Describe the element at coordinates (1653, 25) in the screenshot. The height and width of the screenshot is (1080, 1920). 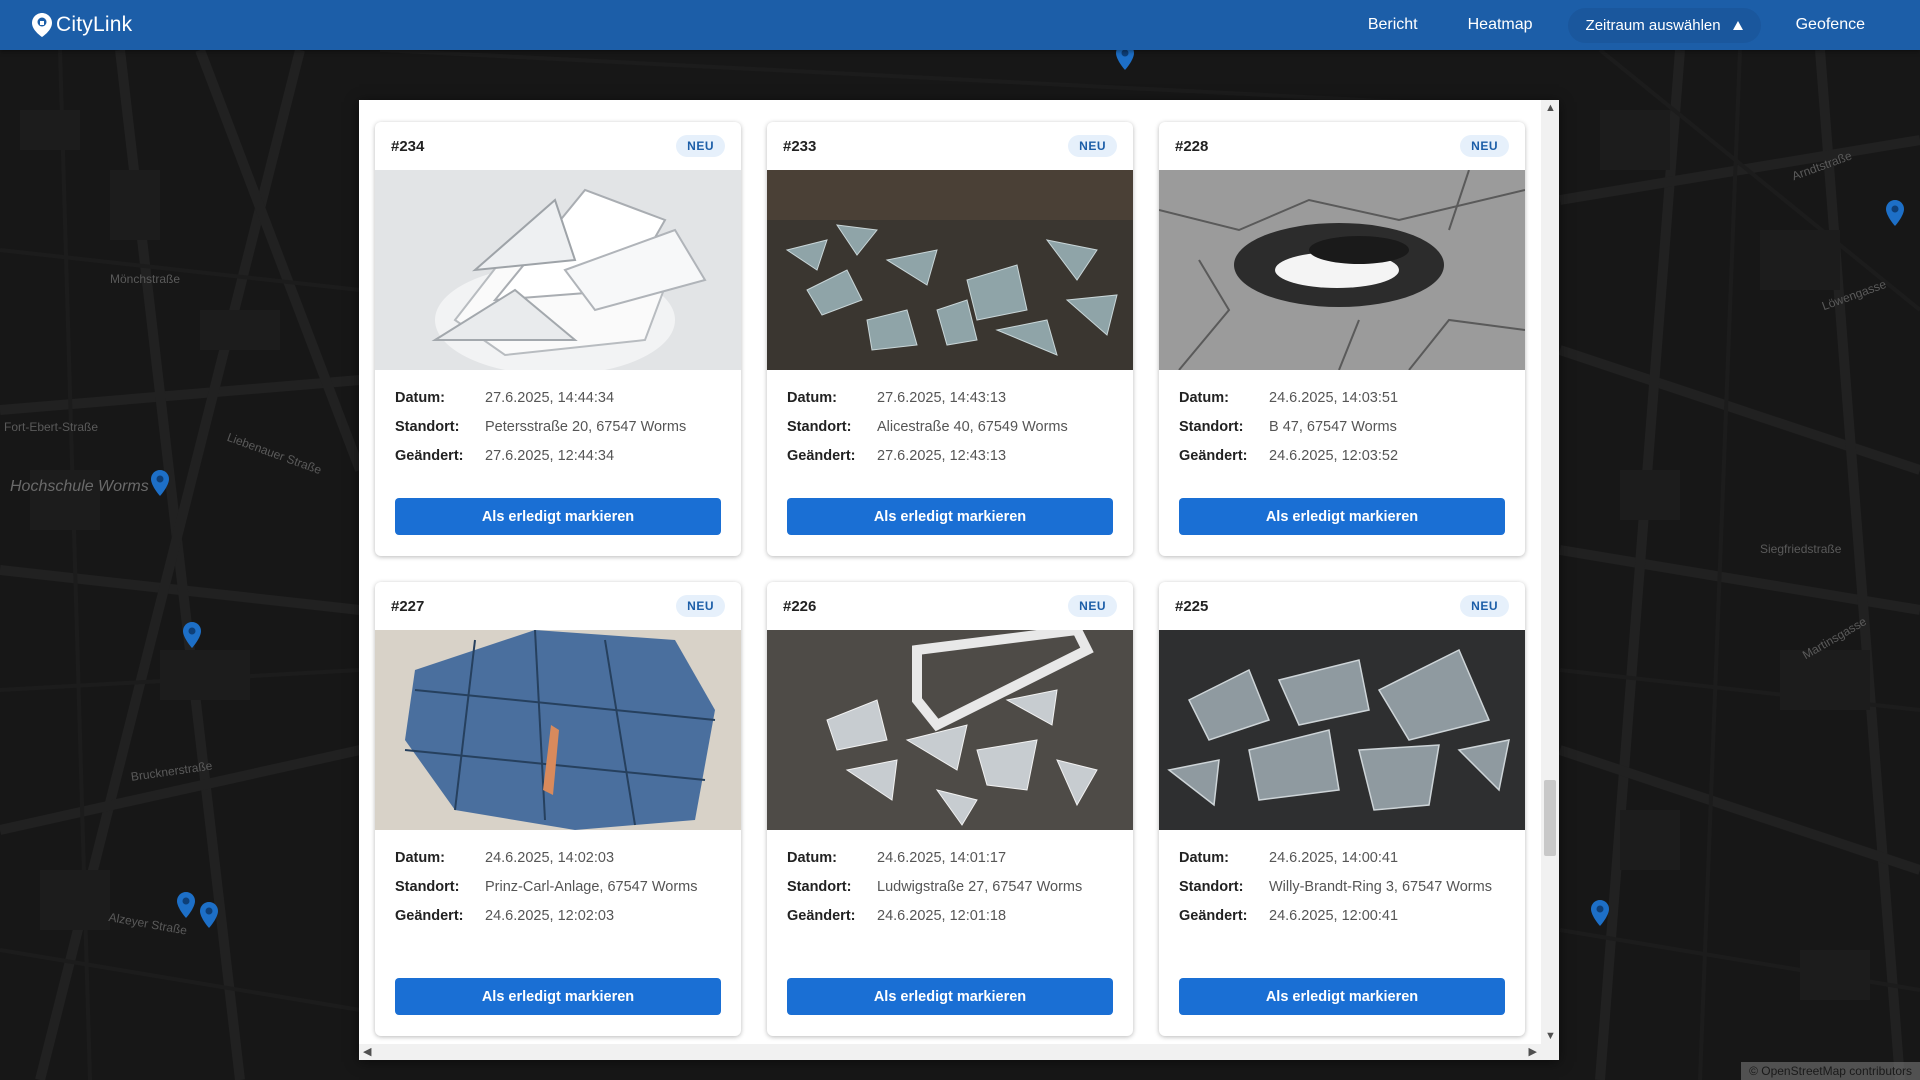
I see `period-select-label: Zeitraum auswählen` at that location.